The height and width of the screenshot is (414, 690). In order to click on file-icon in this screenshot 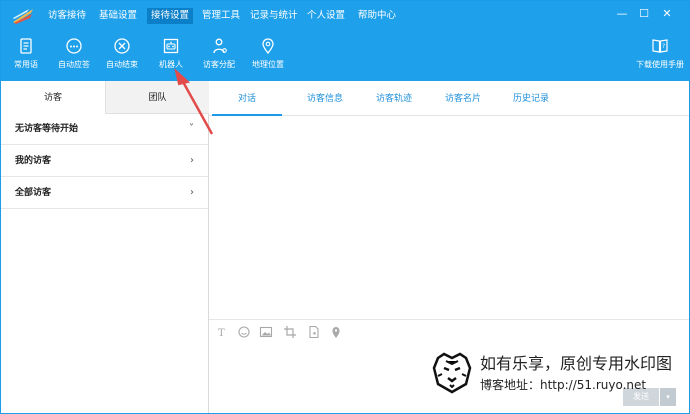, I will do `click(314, 332)`.